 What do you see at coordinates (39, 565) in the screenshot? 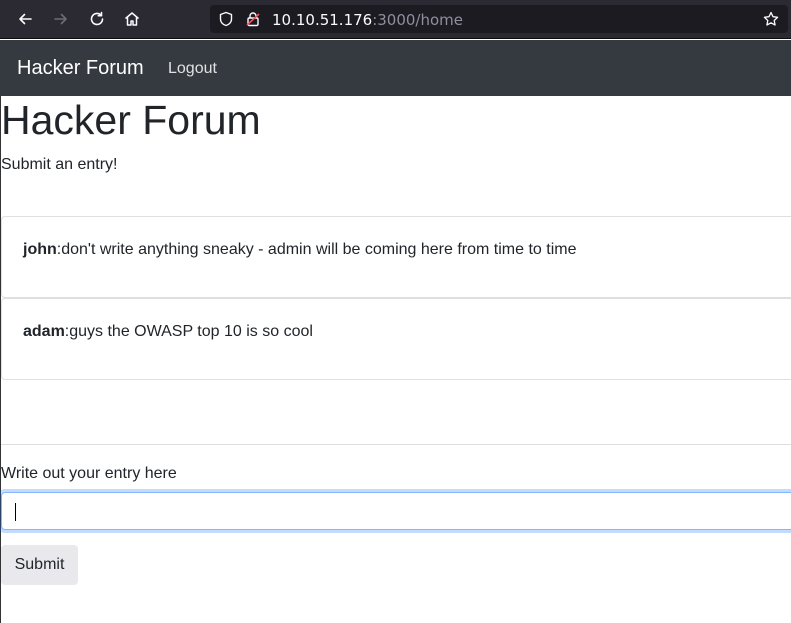
I see `submit-button: Submit` at bounding box center [39, 565].